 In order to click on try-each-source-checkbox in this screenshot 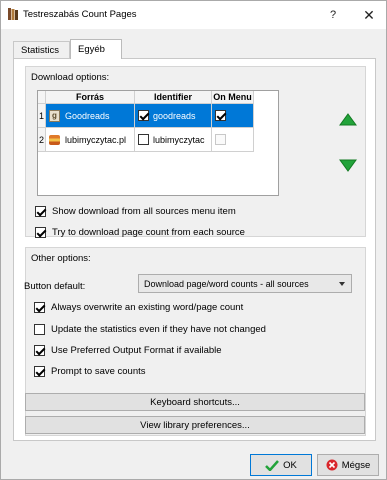, I will do `click(40, 232)`.